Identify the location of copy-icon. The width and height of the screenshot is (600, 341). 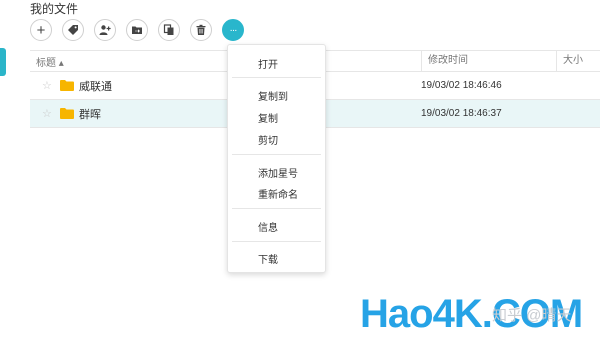
(168, 29).